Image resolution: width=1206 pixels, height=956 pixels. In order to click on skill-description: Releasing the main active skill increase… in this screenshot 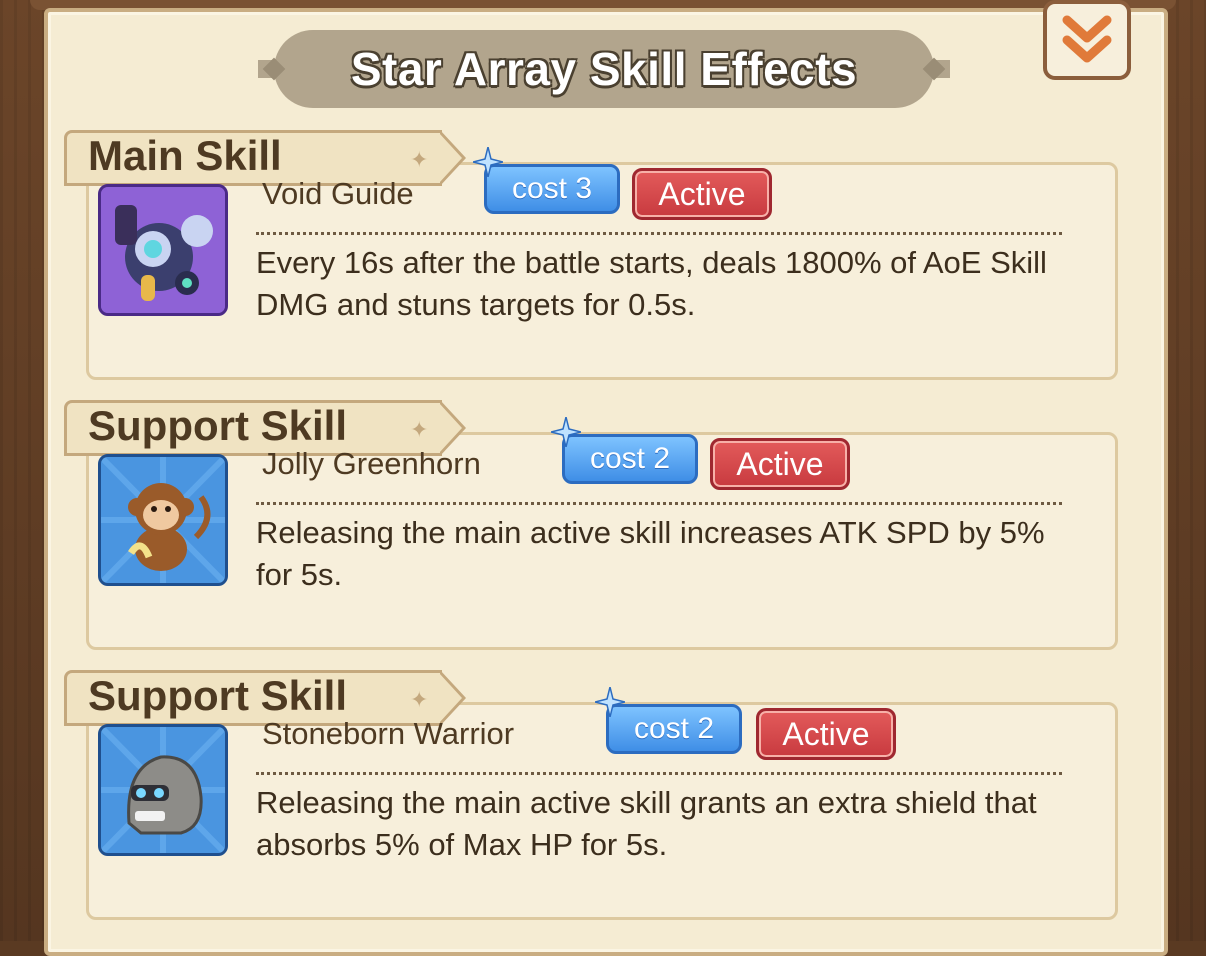, I will do `click(650, 553)`.